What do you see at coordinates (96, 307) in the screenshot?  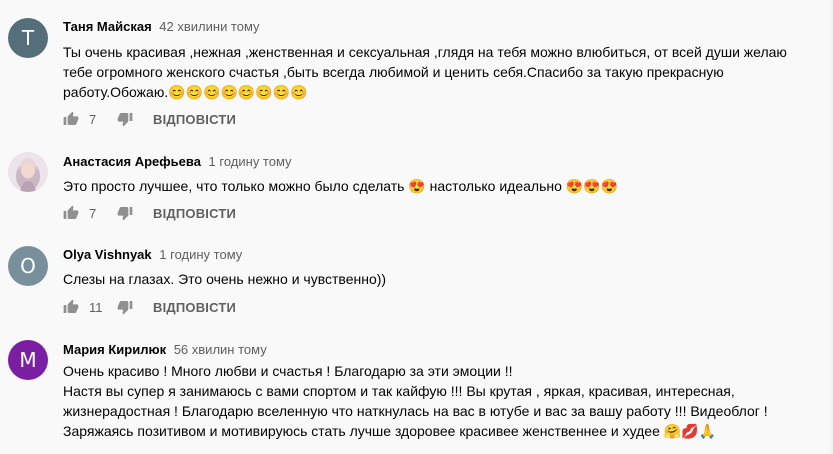 I see `like-count: 11` at bounding box center [96, 307].